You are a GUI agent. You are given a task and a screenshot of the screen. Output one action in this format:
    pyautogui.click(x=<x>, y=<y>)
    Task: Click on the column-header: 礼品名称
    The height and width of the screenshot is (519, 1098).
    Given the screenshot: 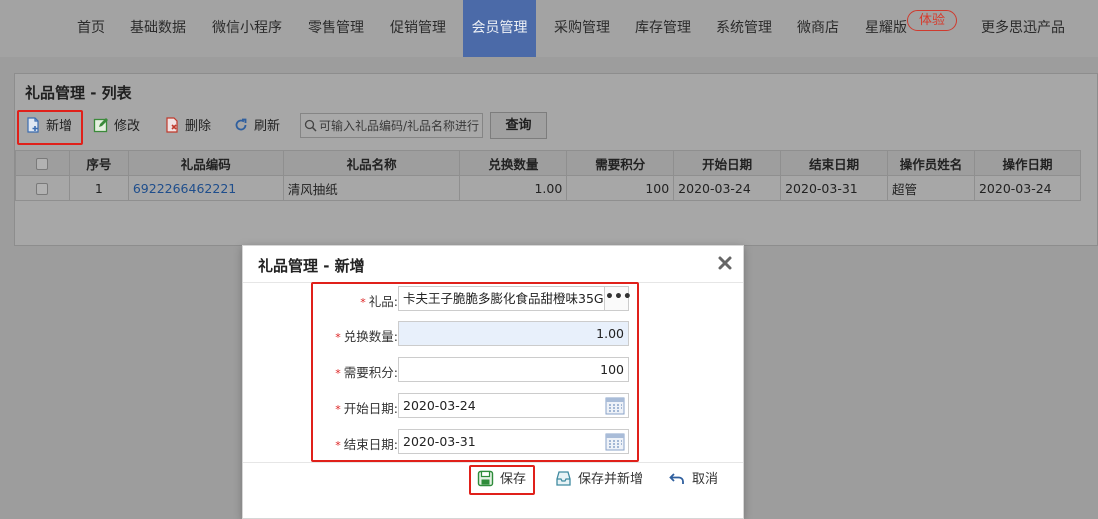 What is the action you would take?
    pyautogui.click(x=371, y=163)
    